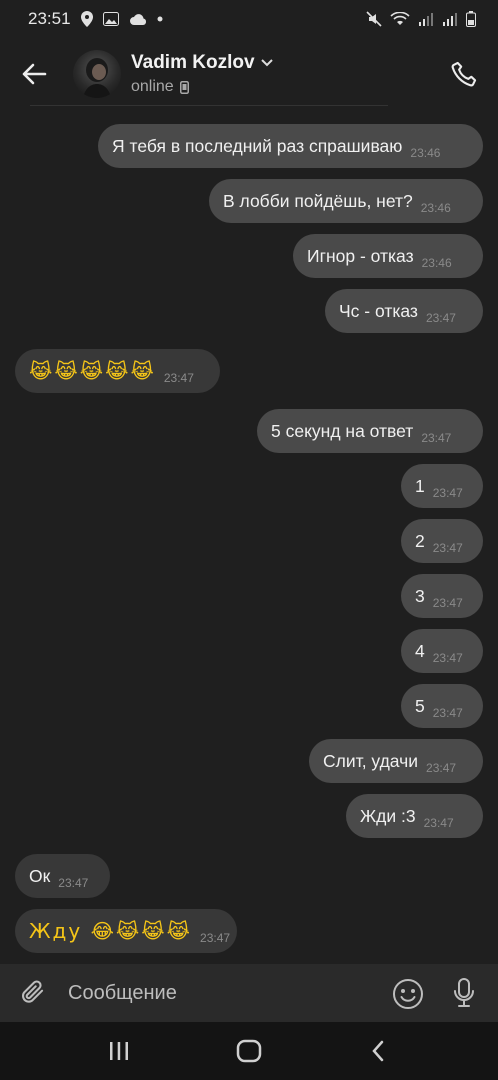 The image size is (498, 1080). What do you see at coordinates (360, 255) in the screenshot?
I see `message-text: Игнор - отказ` at bounding box center [360, 255].